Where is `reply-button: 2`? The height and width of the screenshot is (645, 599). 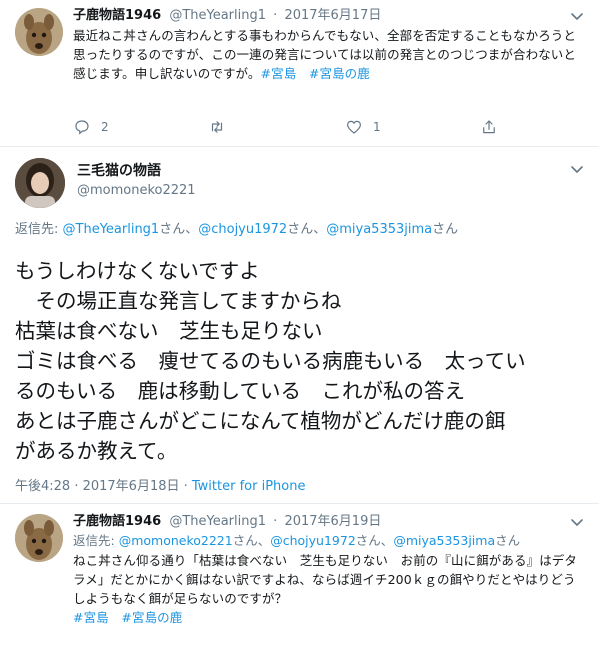
reply-button: 2 is located at coordinates (91, 127).